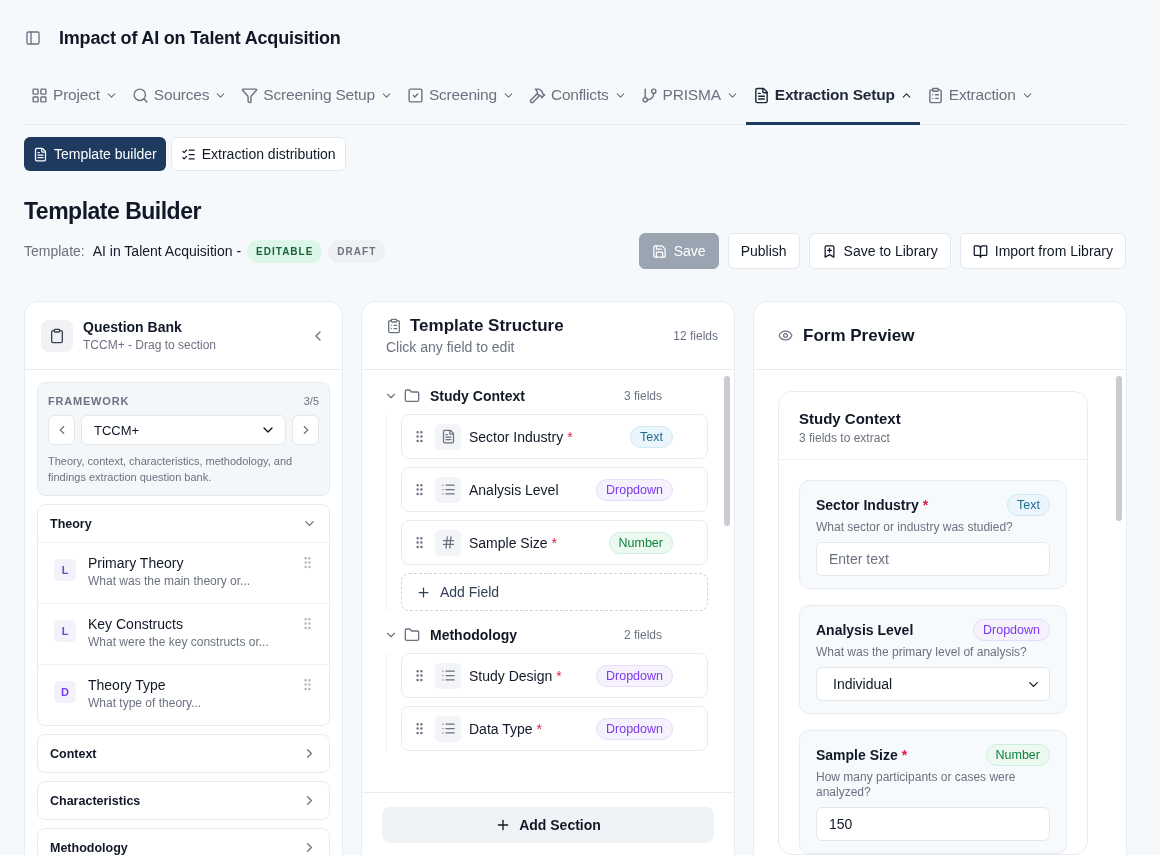 The image size is (1160, 855). Describe the element at coordinates (850, 418) in the screenshot. I see `section-title: Study Context` at that location.